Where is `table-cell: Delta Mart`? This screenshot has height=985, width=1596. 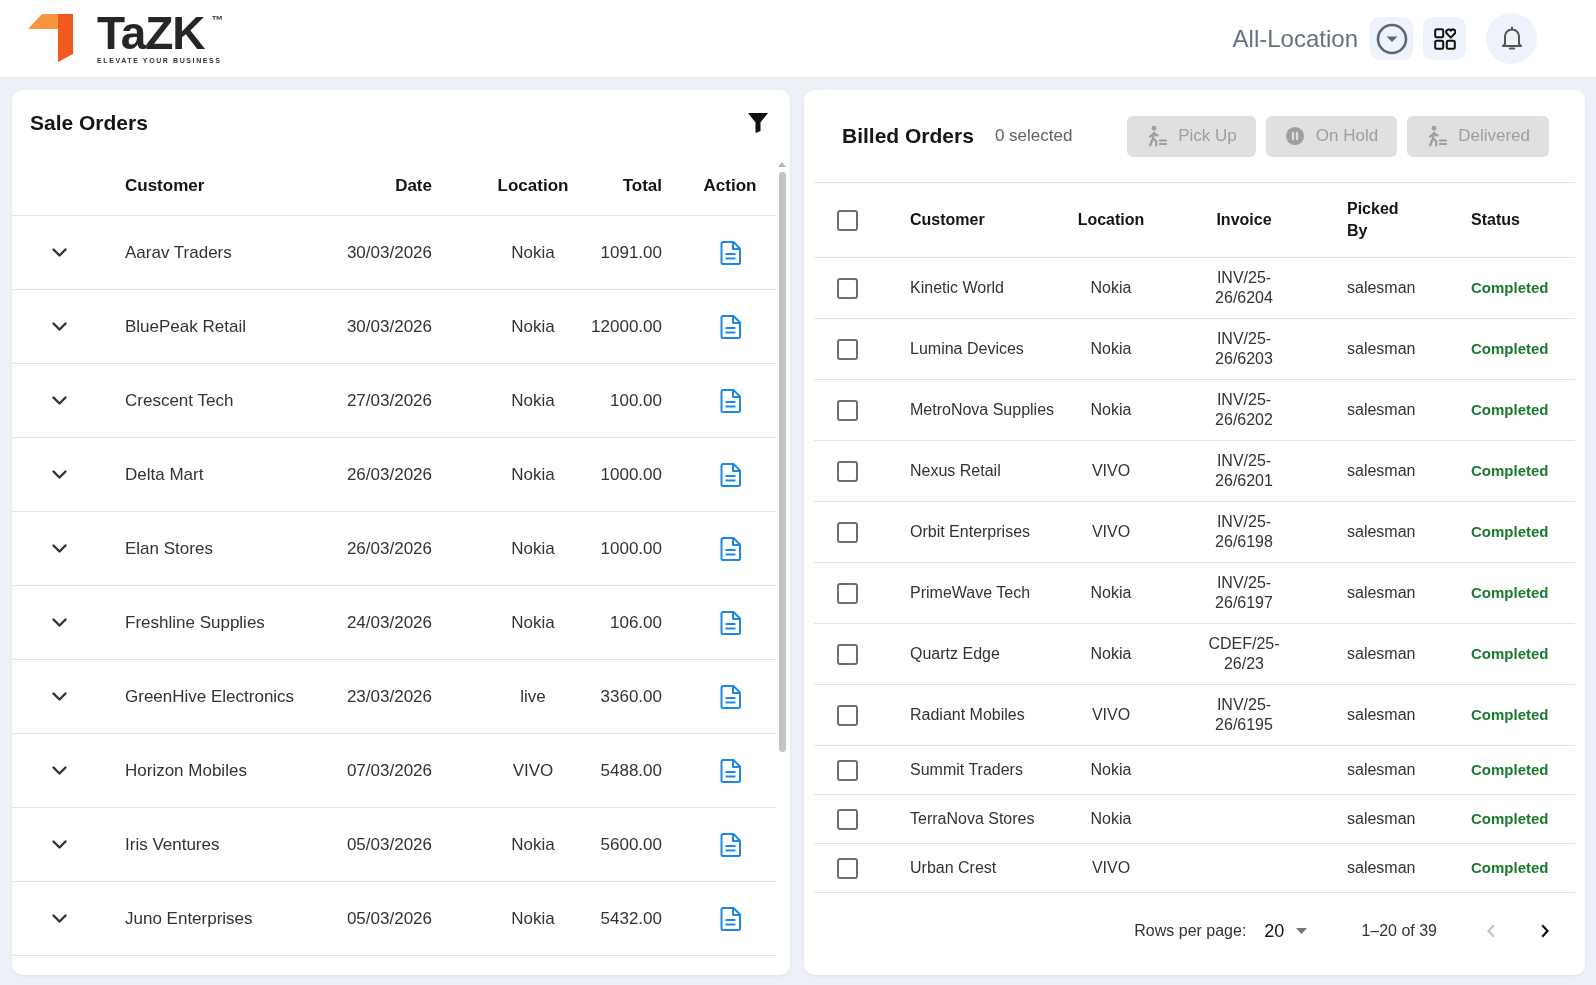 table-cell: Delta Mart is located at coordinates (164, 474).